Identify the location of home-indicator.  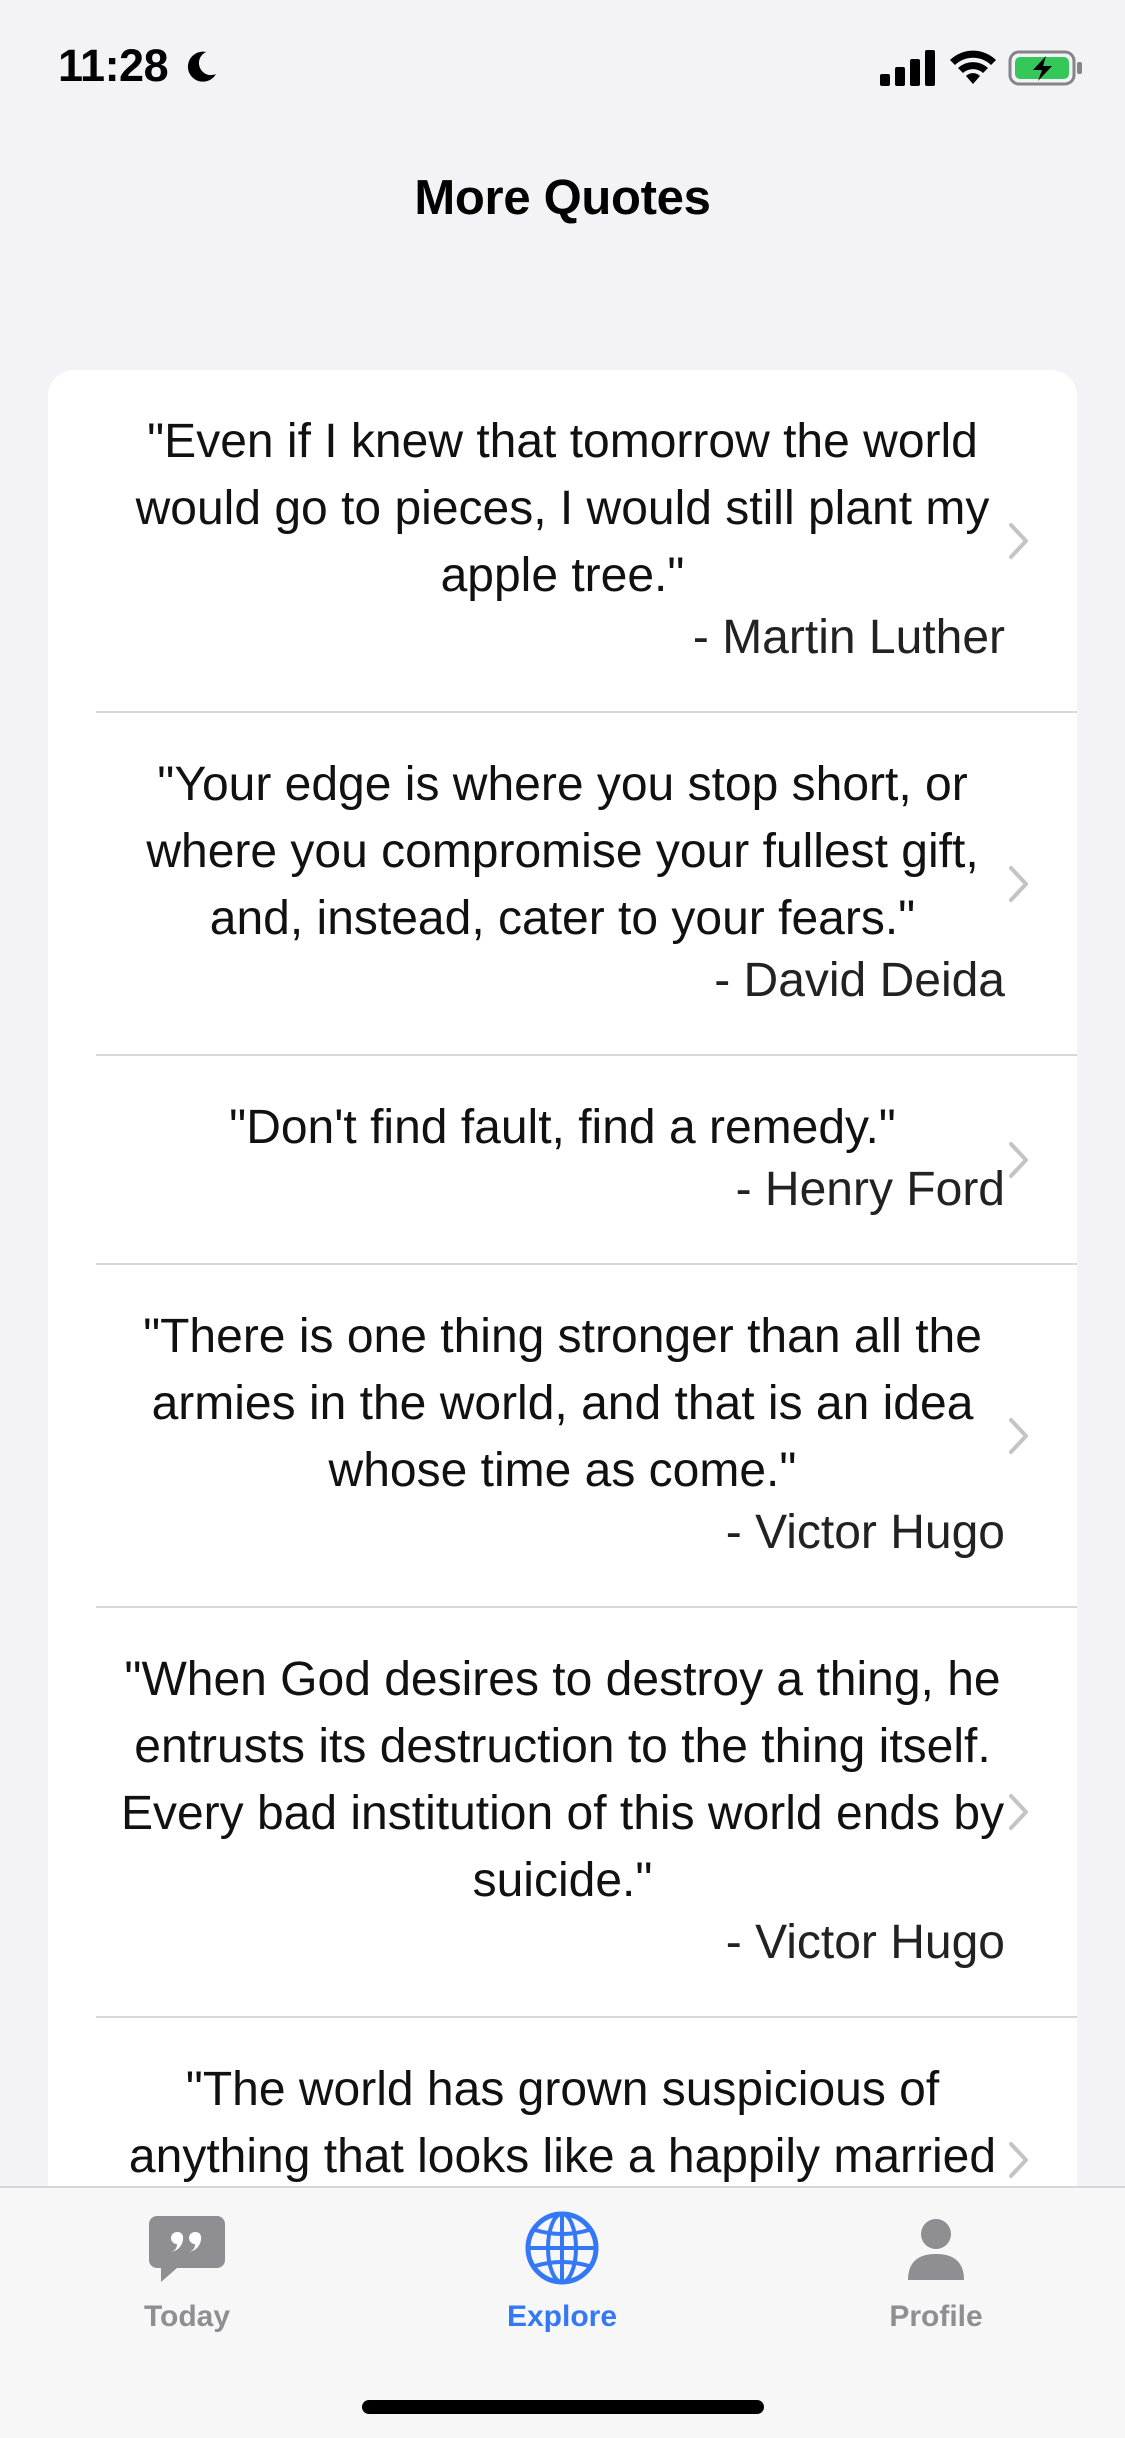
(563, 2407).